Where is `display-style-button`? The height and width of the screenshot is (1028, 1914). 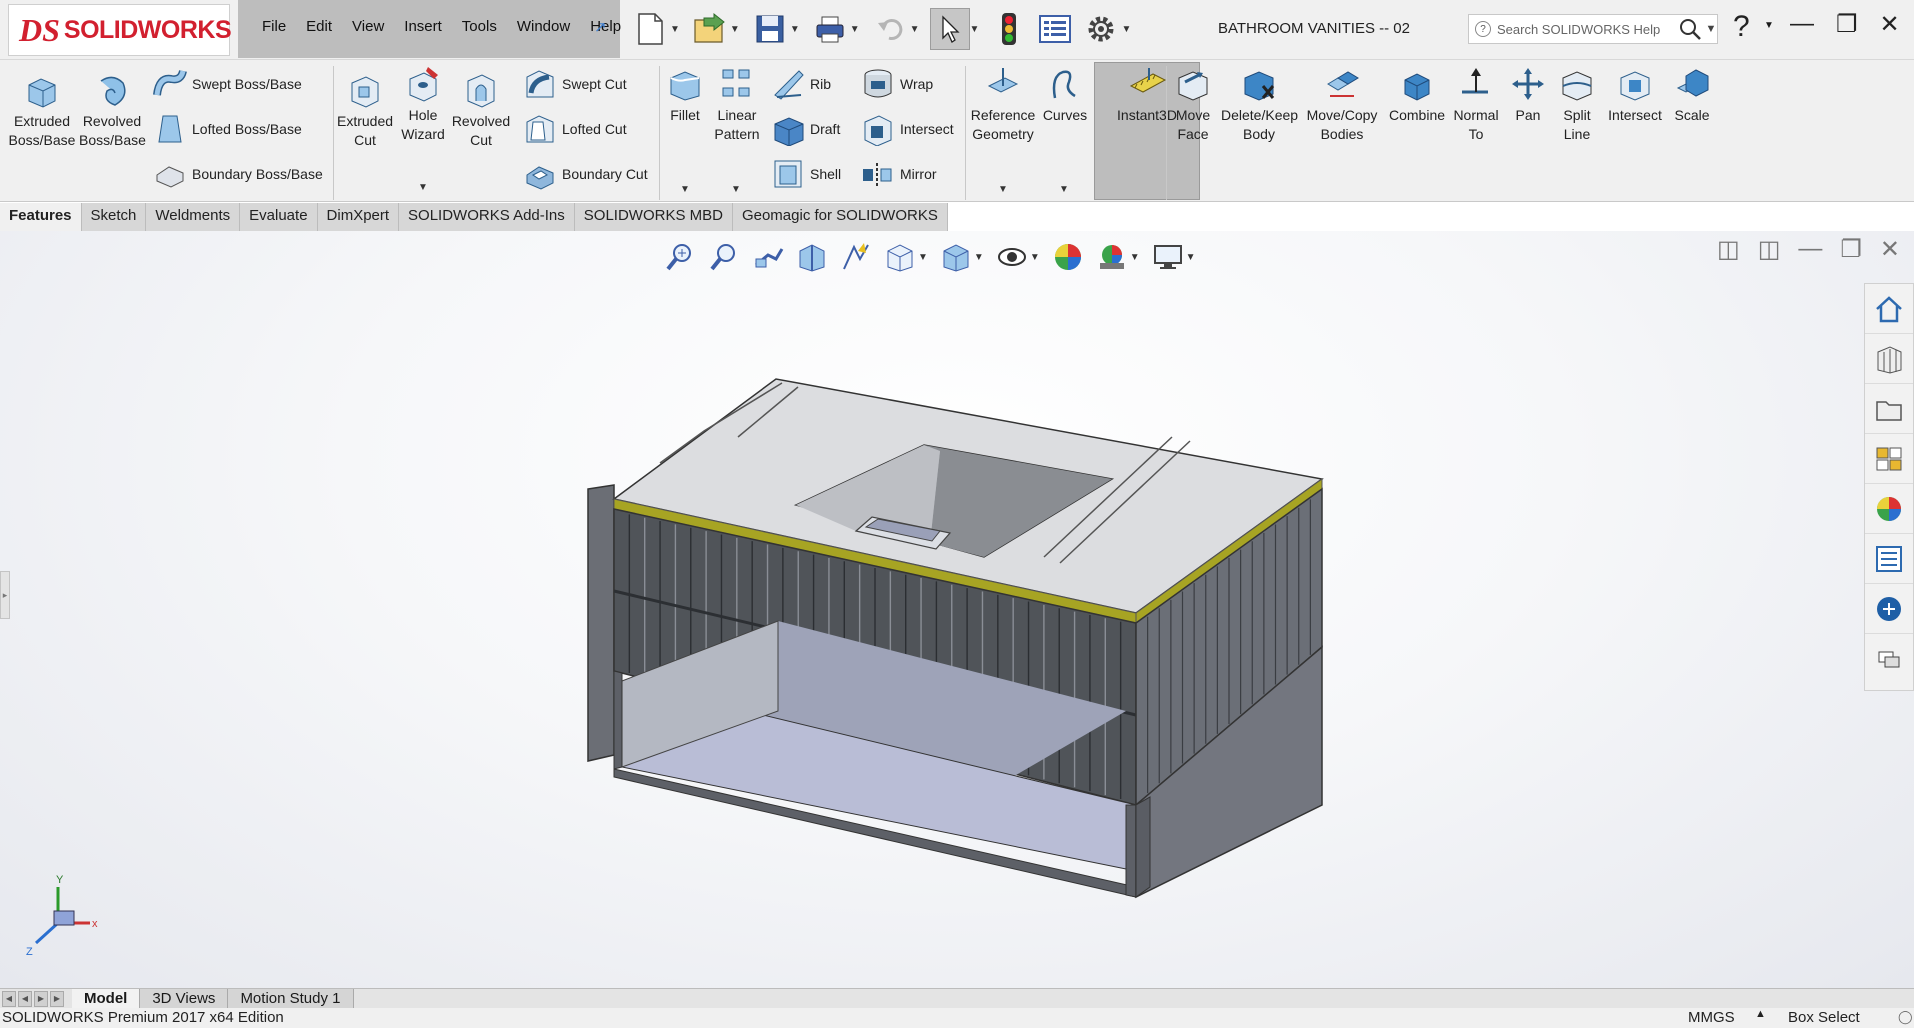 display-style-button is located at coordinates (956, 257).